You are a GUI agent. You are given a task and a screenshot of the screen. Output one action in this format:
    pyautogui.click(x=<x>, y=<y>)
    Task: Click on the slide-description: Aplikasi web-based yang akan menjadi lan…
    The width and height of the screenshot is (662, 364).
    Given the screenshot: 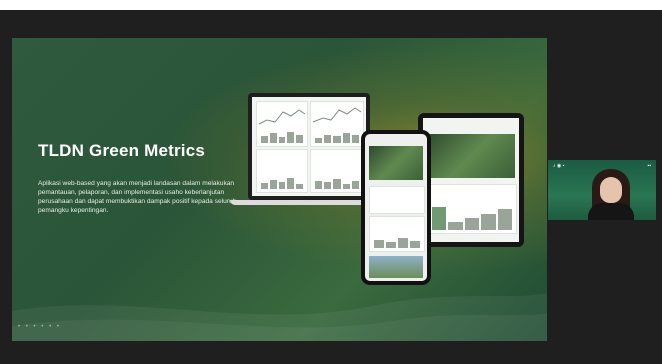 What is the action you would take?
    pyautogui.click(x=137, y=197)
    